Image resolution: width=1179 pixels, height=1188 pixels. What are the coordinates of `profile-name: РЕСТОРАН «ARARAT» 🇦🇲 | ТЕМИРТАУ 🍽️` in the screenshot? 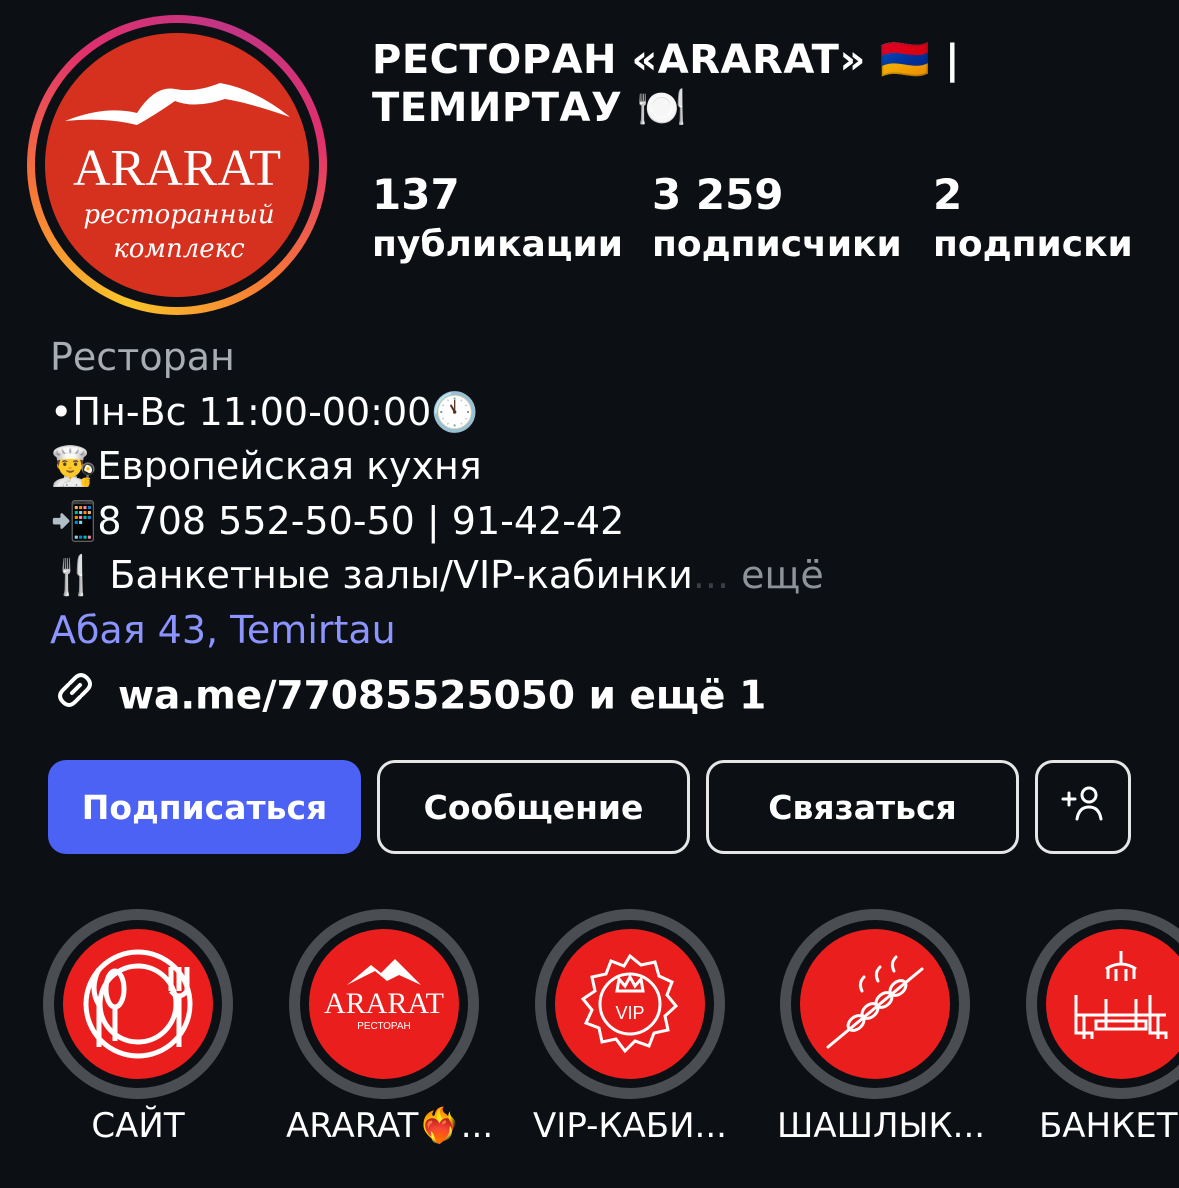 It's located at (752, 84).